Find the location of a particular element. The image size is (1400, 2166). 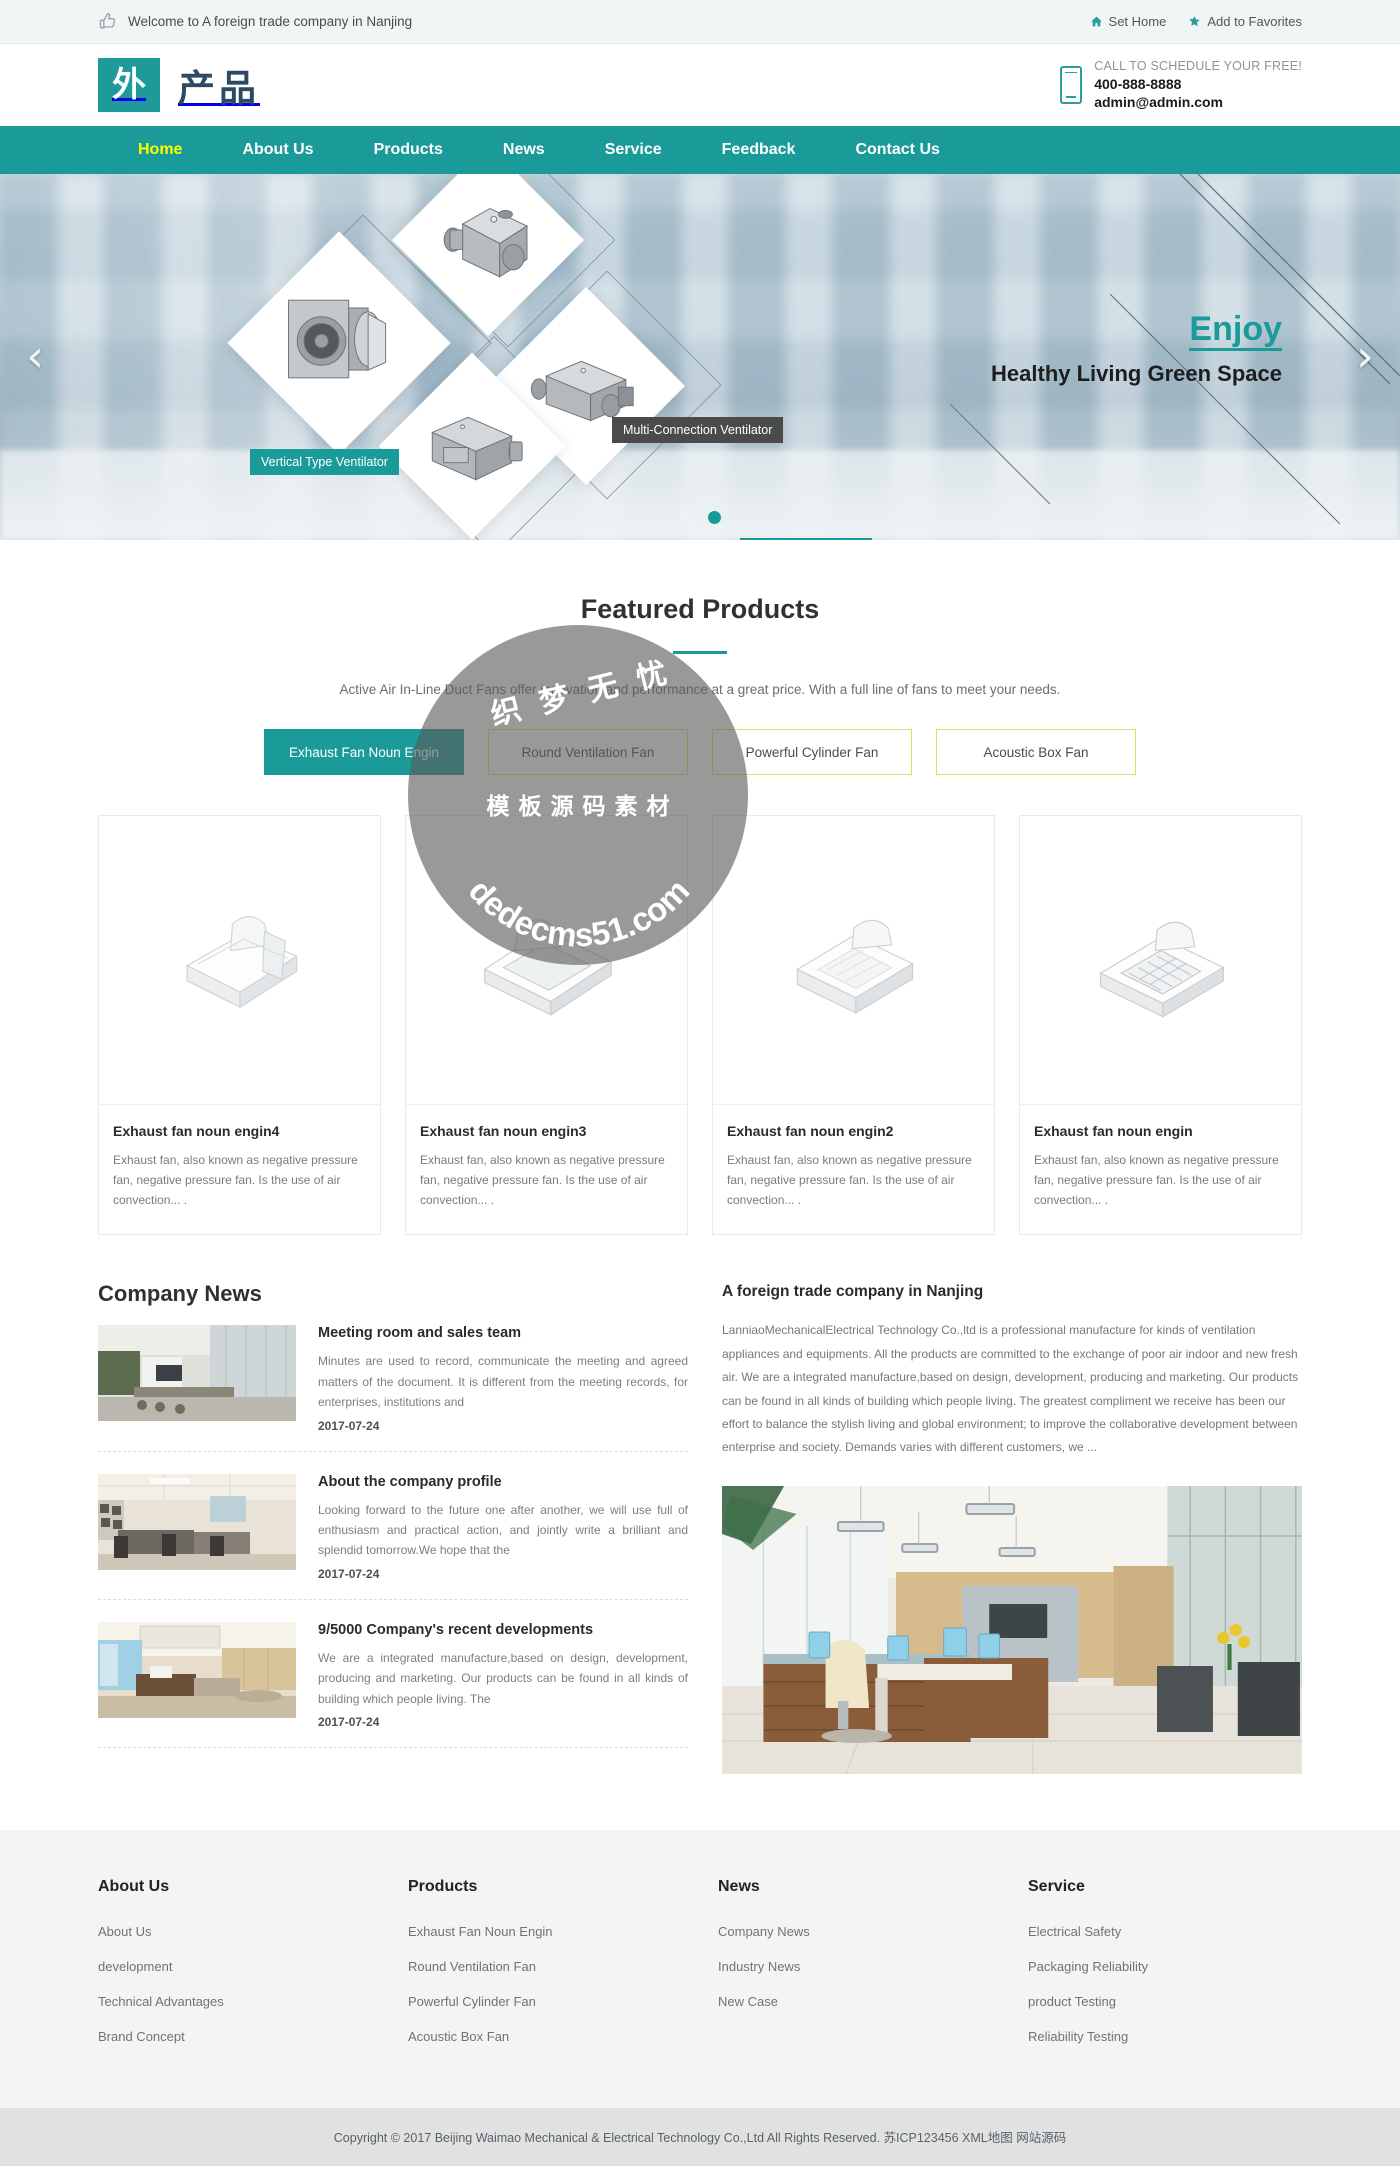

footer-link: Exhaust Fan Noun Engin is located at coordinates (563, 1931).